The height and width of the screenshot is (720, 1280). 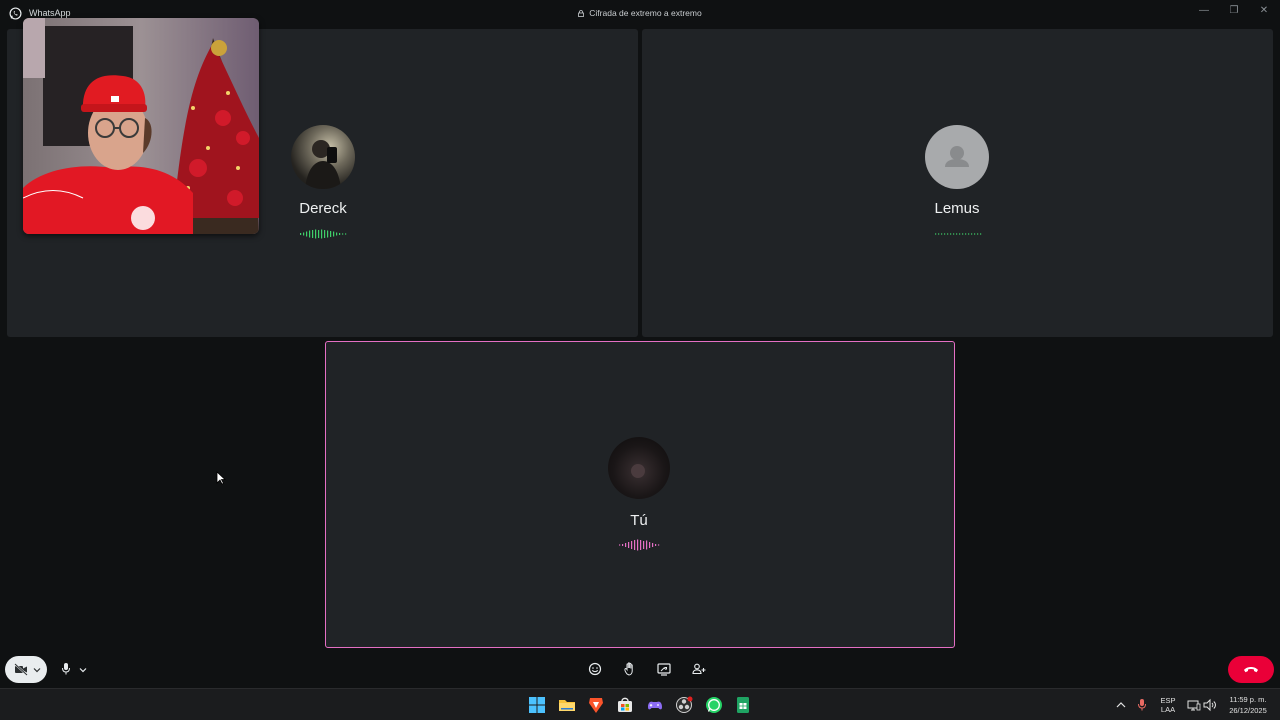 What do you see at coordinates (595, 669) in the screenshot?
I see `emoji-reaction-button` at bounding box center [595, 669].